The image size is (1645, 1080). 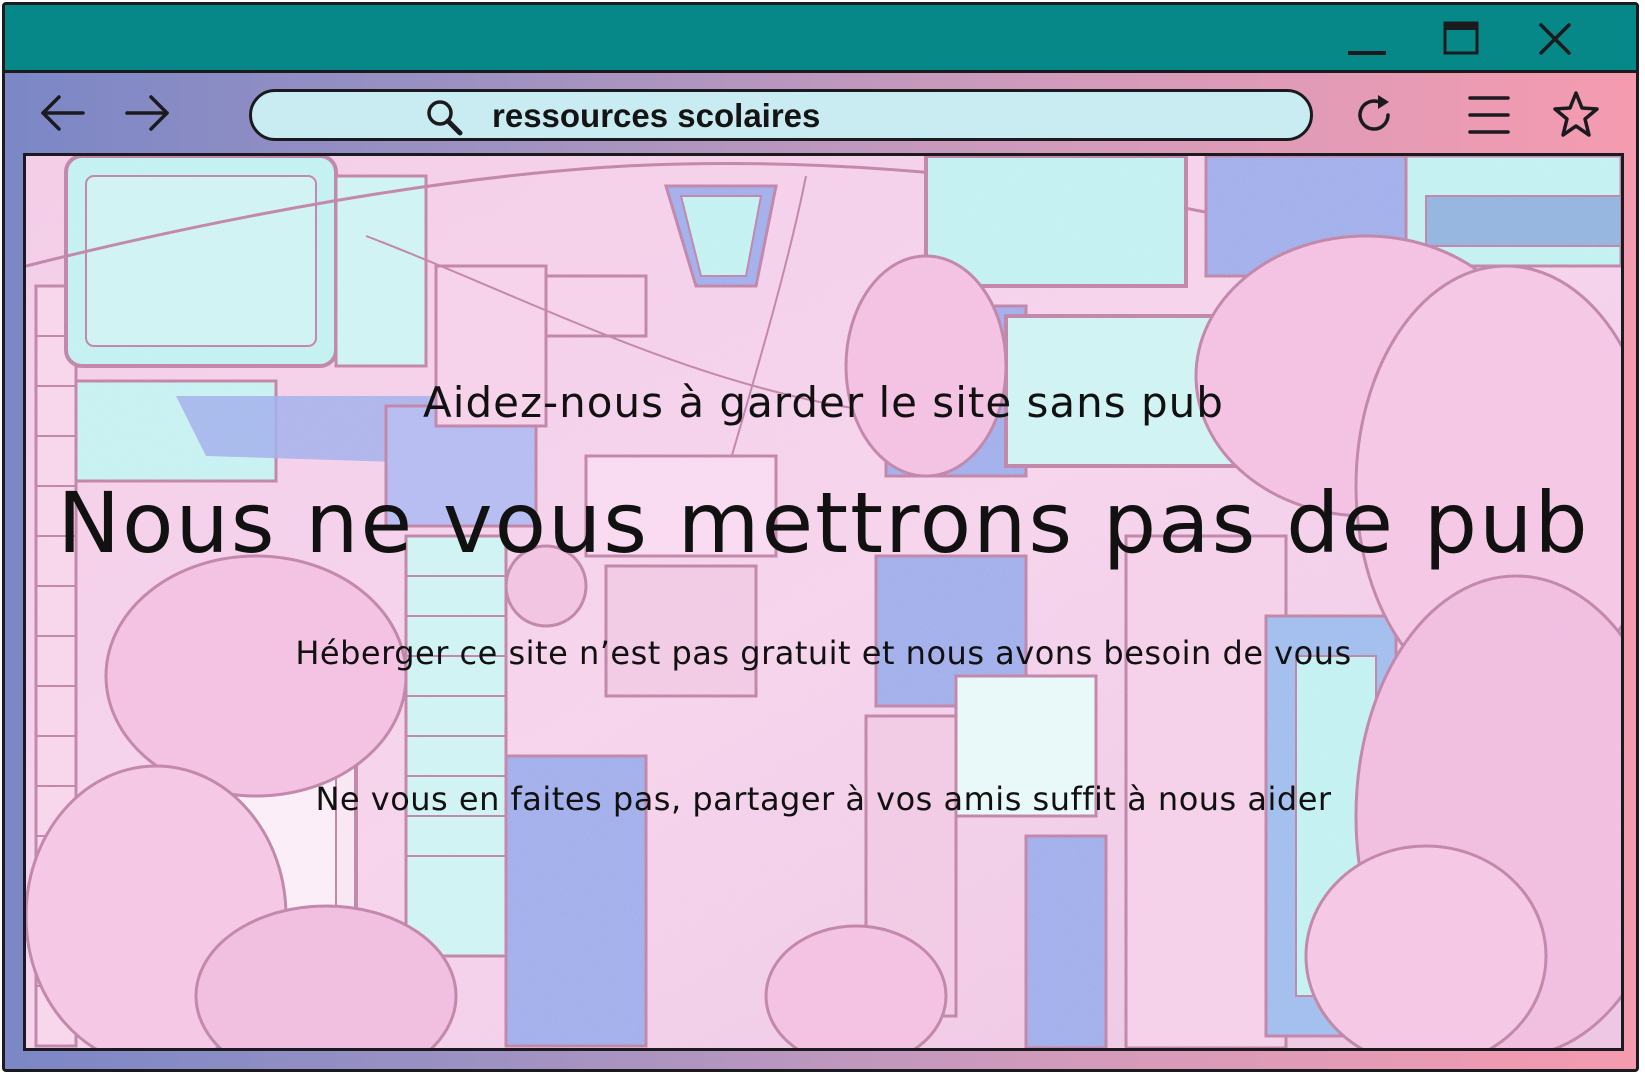 I want to click on back-button, so click(x=63, y=113).